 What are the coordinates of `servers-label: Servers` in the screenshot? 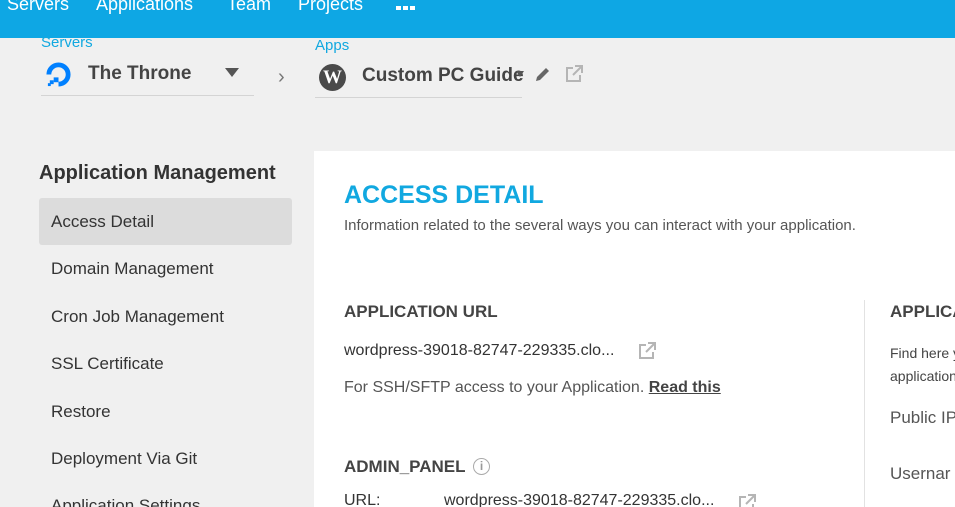 It's located at (67, 42).